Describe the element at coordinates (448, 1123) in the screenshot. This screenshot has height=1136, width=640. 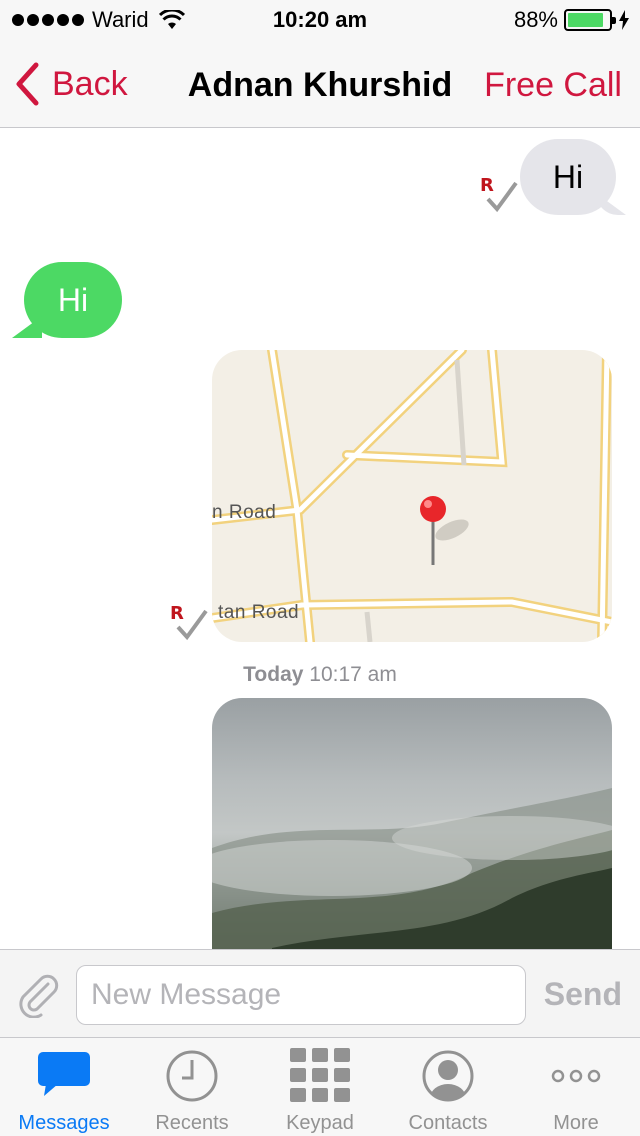
I see `tab-label: Contacts` at that location.